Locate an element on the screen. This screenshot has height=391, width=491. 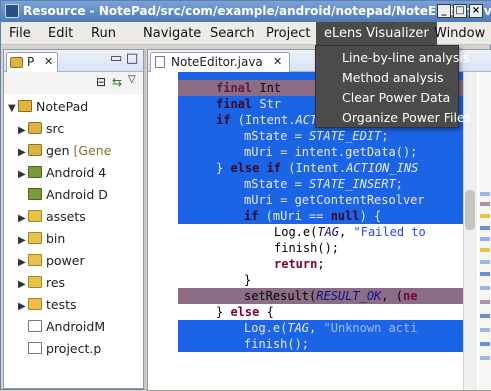
pane-divider is located at coordinates (145, 220).